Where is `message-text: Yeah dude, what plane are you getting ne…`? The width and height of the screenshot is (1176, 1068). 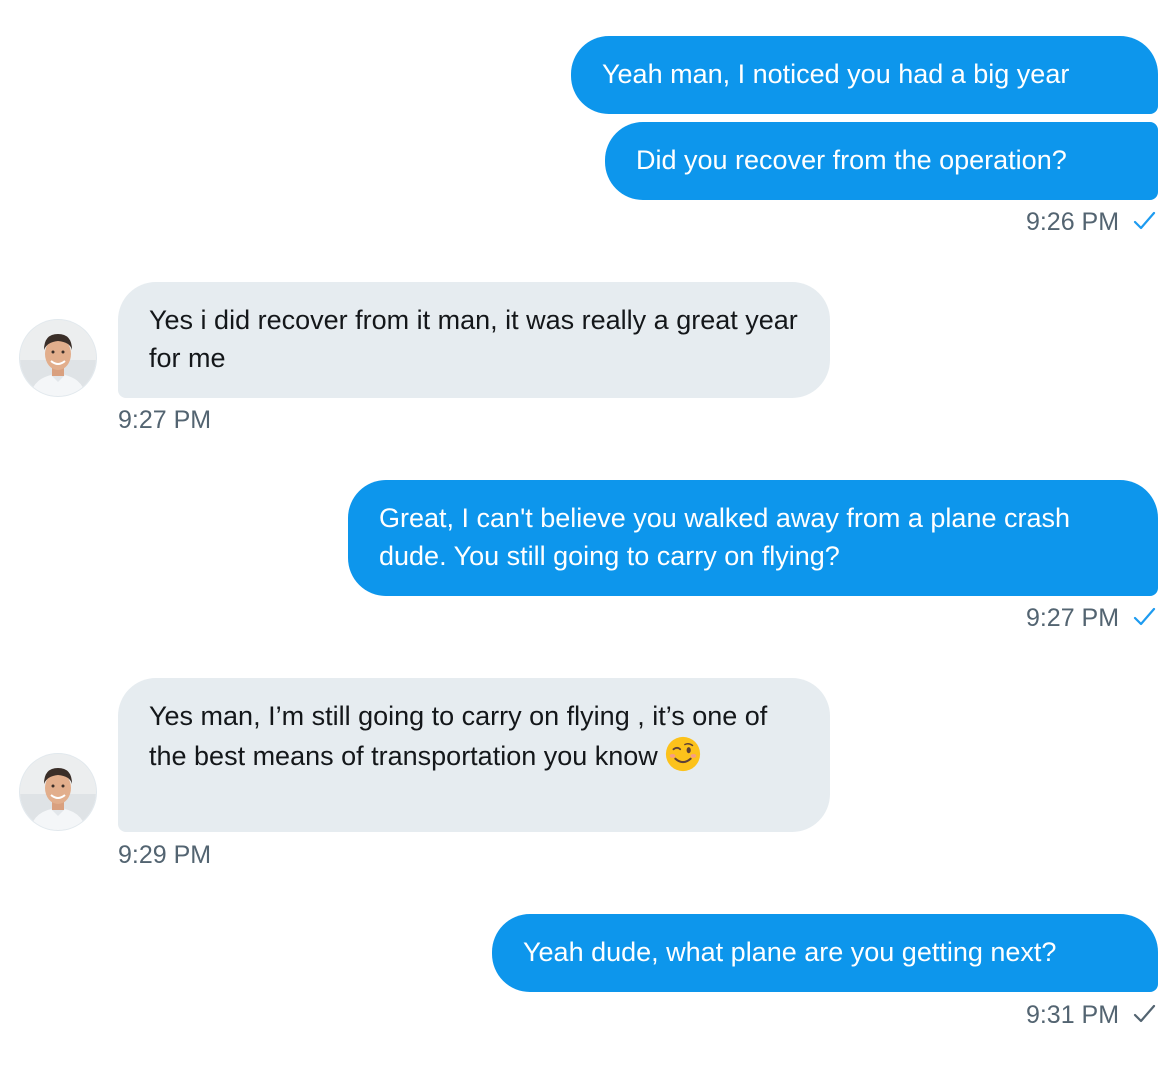
message-text: Yeah dude, what plane are you getting ne… is located at coordinates (790, 952).